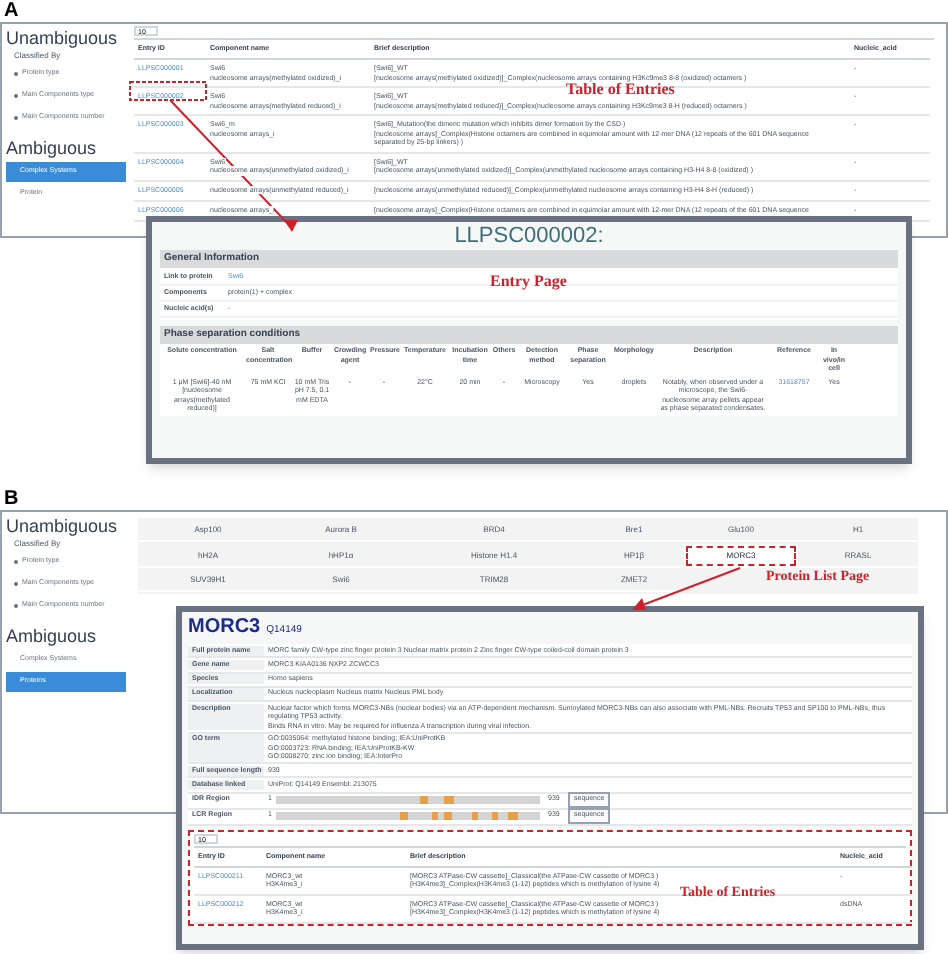 The height and width of the screenshot is (954, 948). Describe the element at coordinates (168, 91) in the screenshot. I see `highlight-frame` at that location.